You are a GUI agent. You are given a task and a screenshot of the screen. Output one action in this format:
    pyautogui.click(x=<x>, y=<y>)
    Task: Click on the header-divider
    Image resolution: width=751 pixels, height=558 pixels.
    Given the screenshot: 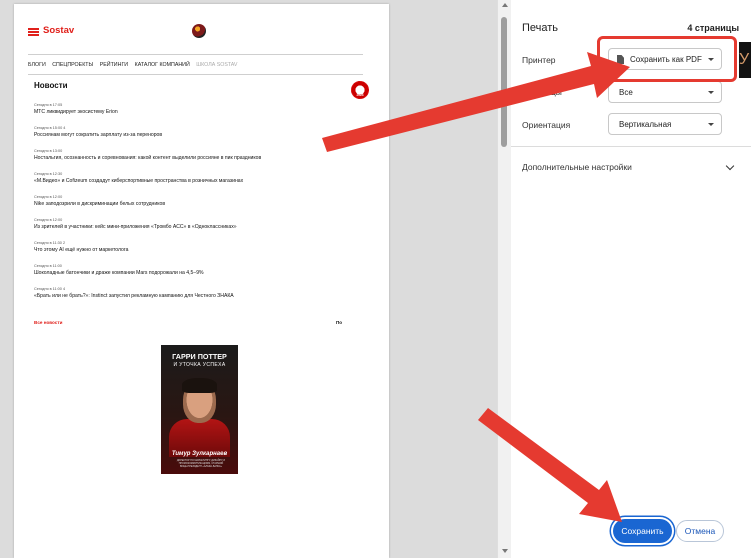 What is the action you would take?
    pyautogui.click(x=195, y=54)
    